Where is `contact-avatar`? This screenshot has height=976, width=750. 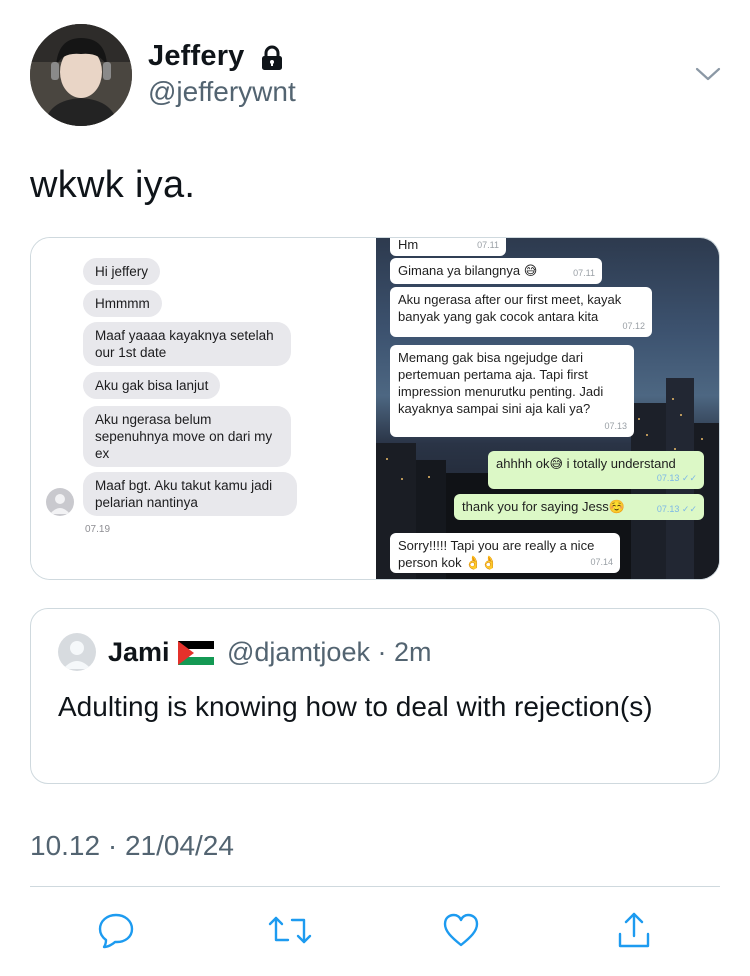
contact-avatar is located at coordinates (60, 502).